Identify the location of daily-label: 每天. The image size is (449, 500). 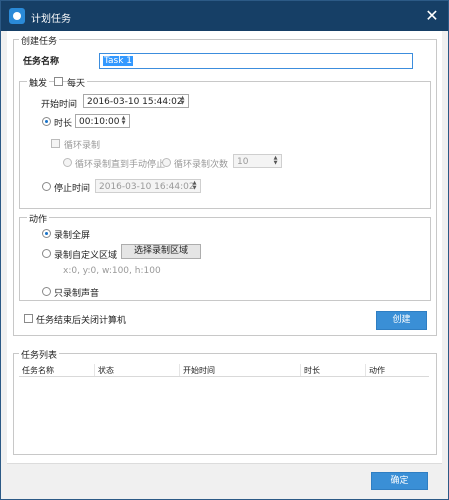
(77, 82).